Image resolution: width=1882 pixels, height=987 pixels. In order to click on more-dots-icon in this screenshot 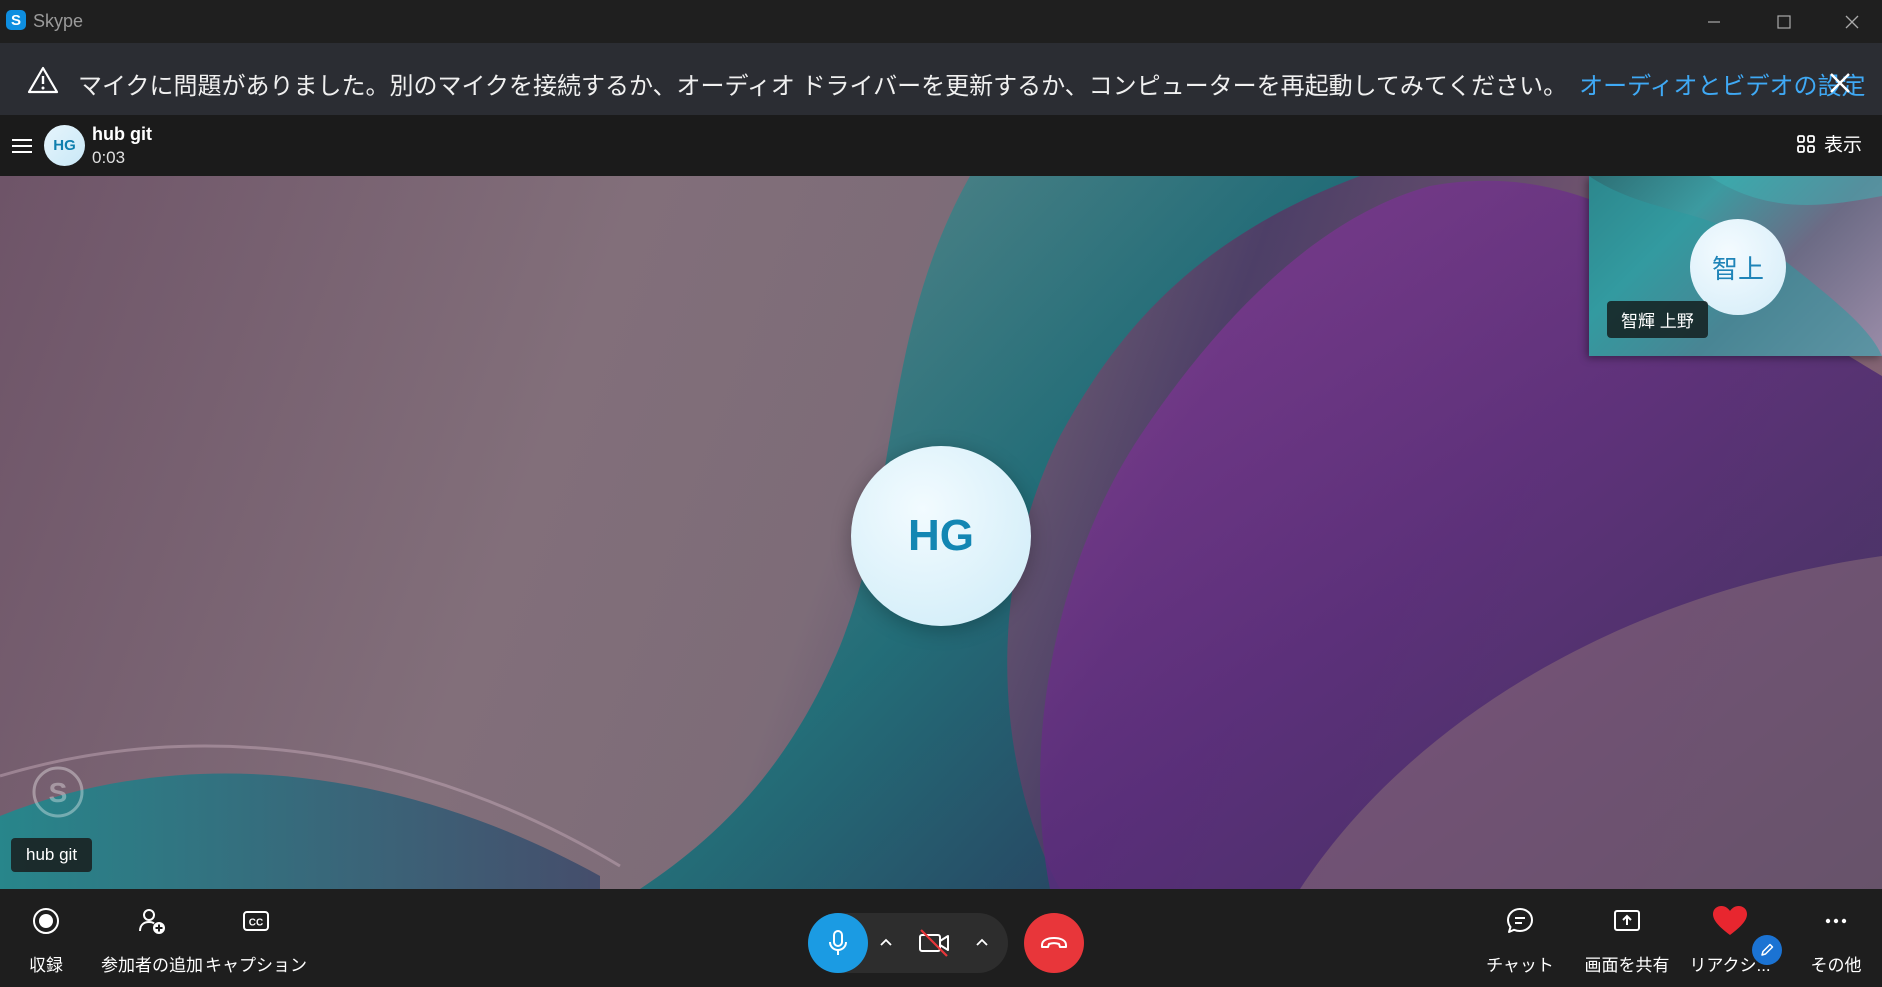, I will do `click(1836, 921)`.